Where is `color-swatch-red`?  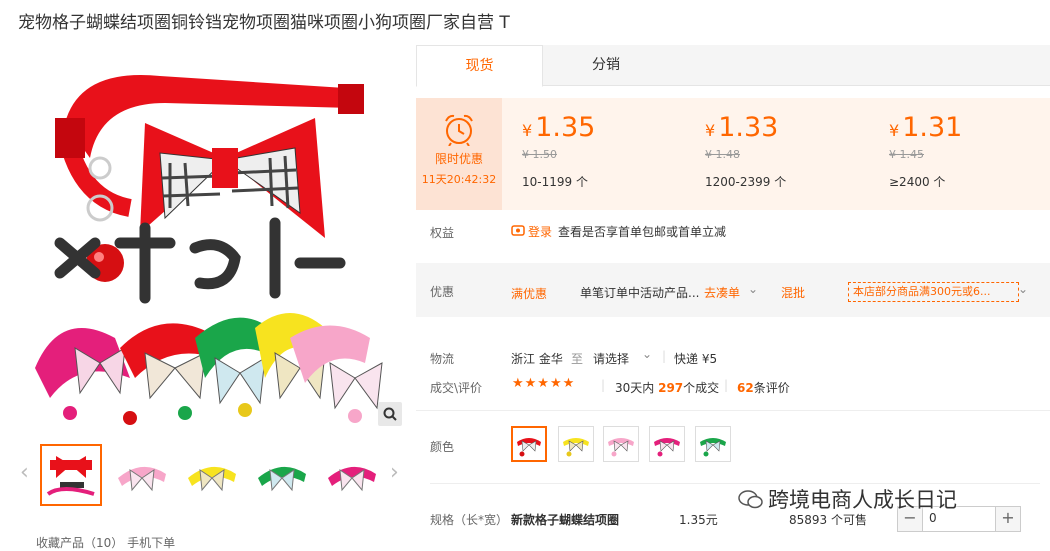 color-swatch-red is located at coordinates (529, 444).